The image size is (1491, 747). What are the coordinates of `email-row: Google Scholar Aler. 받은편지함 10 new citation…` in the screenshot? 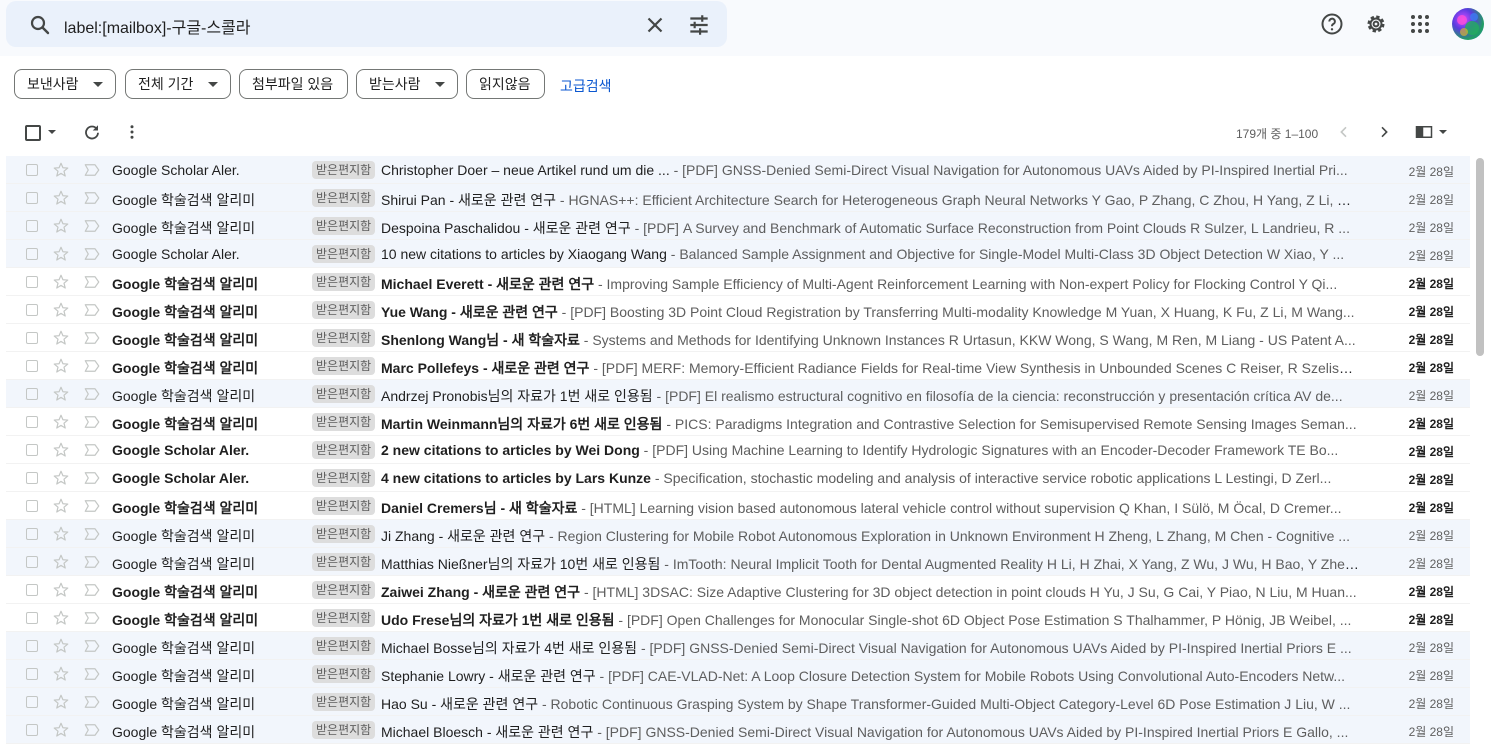 It's located at (738, 254).